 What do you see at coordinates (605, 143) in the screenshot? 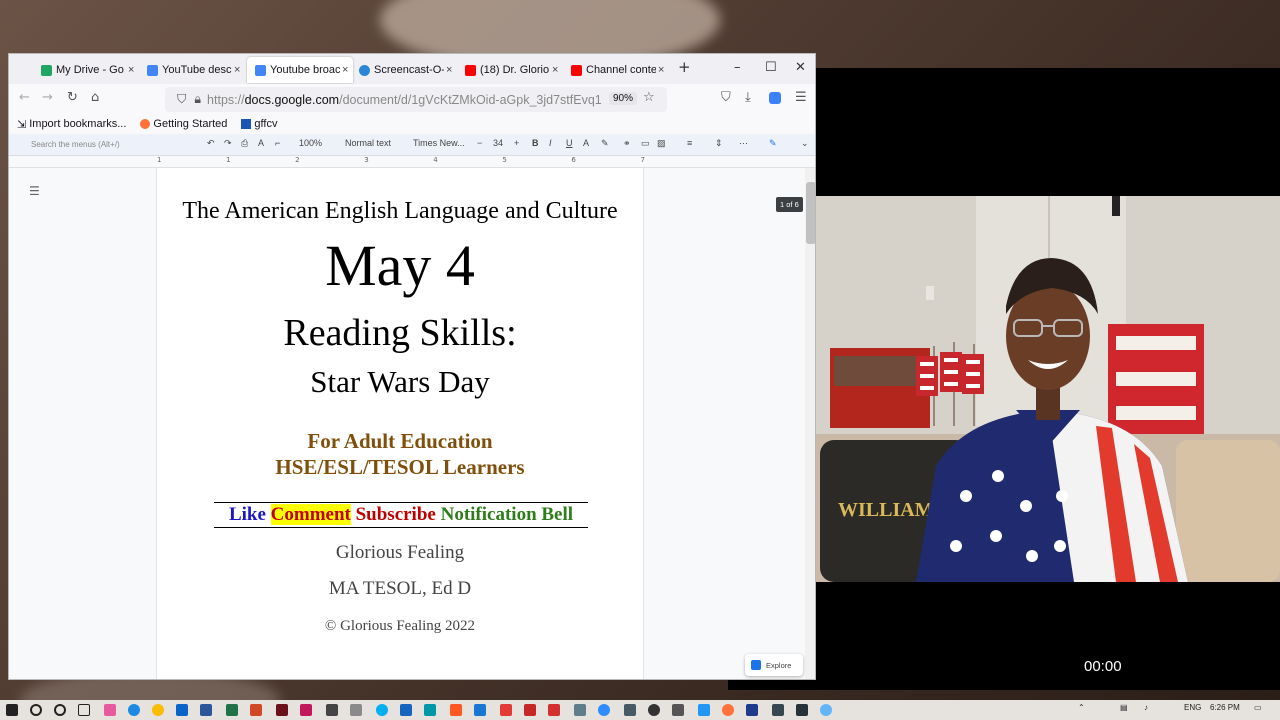
I see `highlight-icon: ✎` at bounding box center [605, 143].